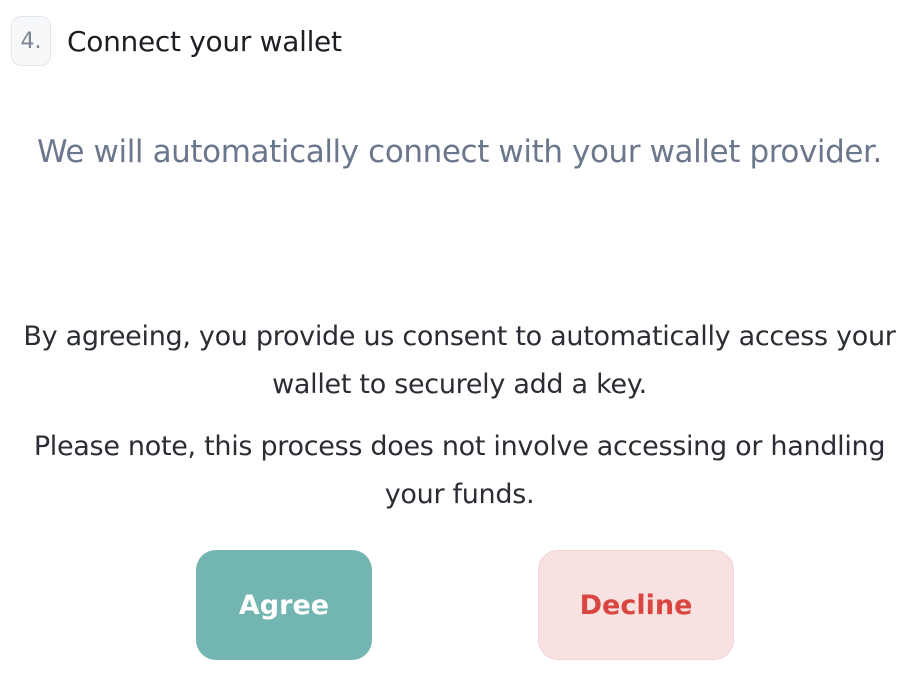 The height and width of the screenshot is (686, 919). Describe the element at coordinates (204, 41) in the screenshot. I see `step-title: Connect your wallet` at that location.